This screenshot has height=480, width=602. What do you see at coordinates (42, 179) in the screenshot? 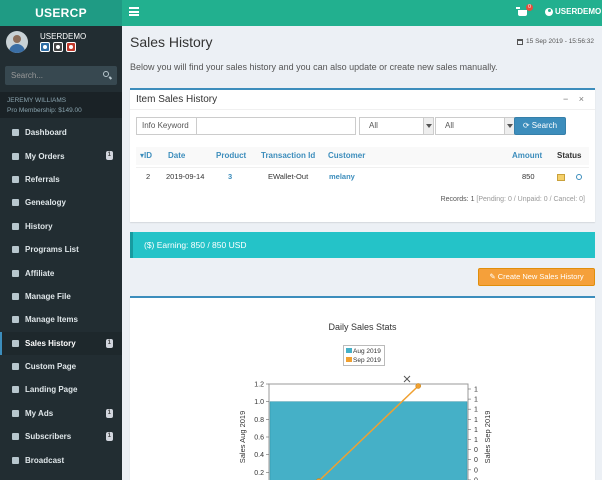
I see `sidebar-item-label: Referrals` at bounding box center [42, 179].